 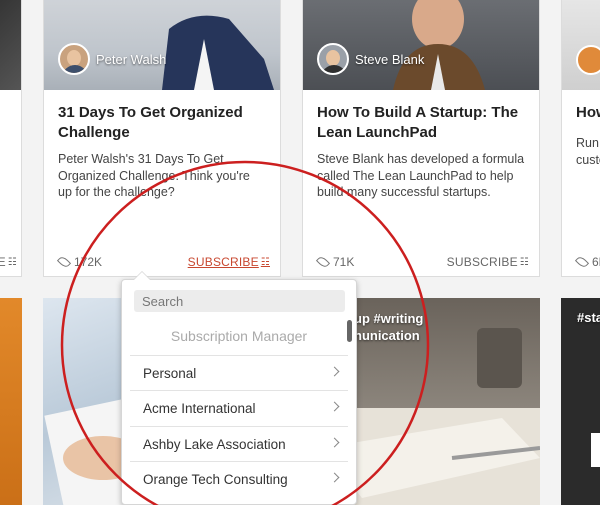 I want to click on dropdown-item-orange-tech-consulting: Orange Tech Consulting, so click(x=239, y=478).